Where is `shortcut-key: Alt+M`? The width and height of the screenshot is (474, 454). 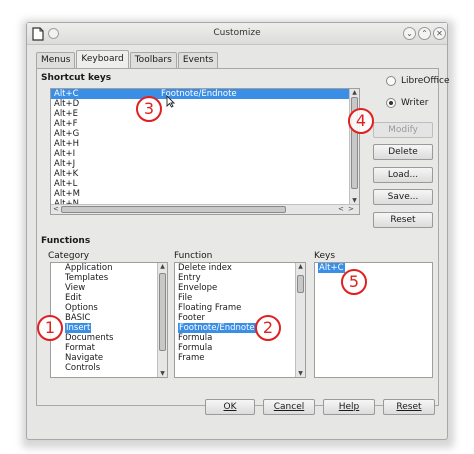 shortcut-key: Alt+M is located at coordinates (67, 194).